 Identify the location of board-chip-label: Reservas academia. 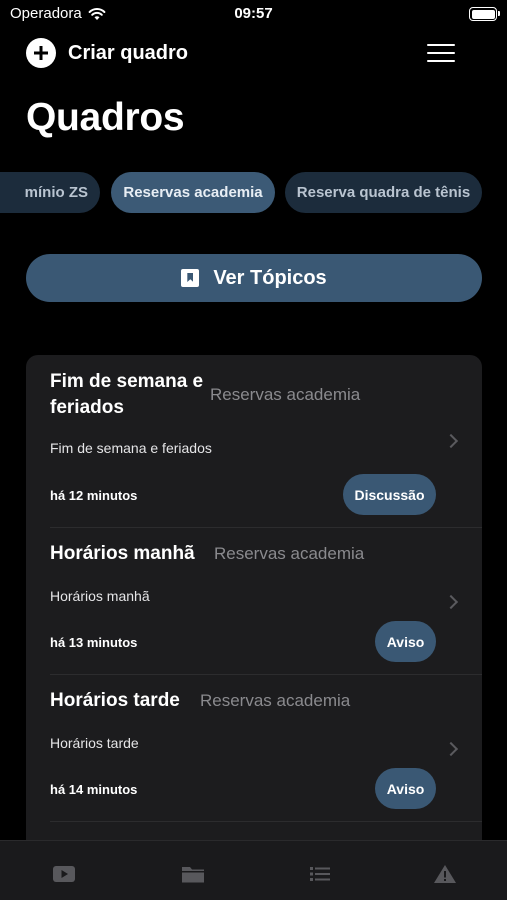
(193, 192).